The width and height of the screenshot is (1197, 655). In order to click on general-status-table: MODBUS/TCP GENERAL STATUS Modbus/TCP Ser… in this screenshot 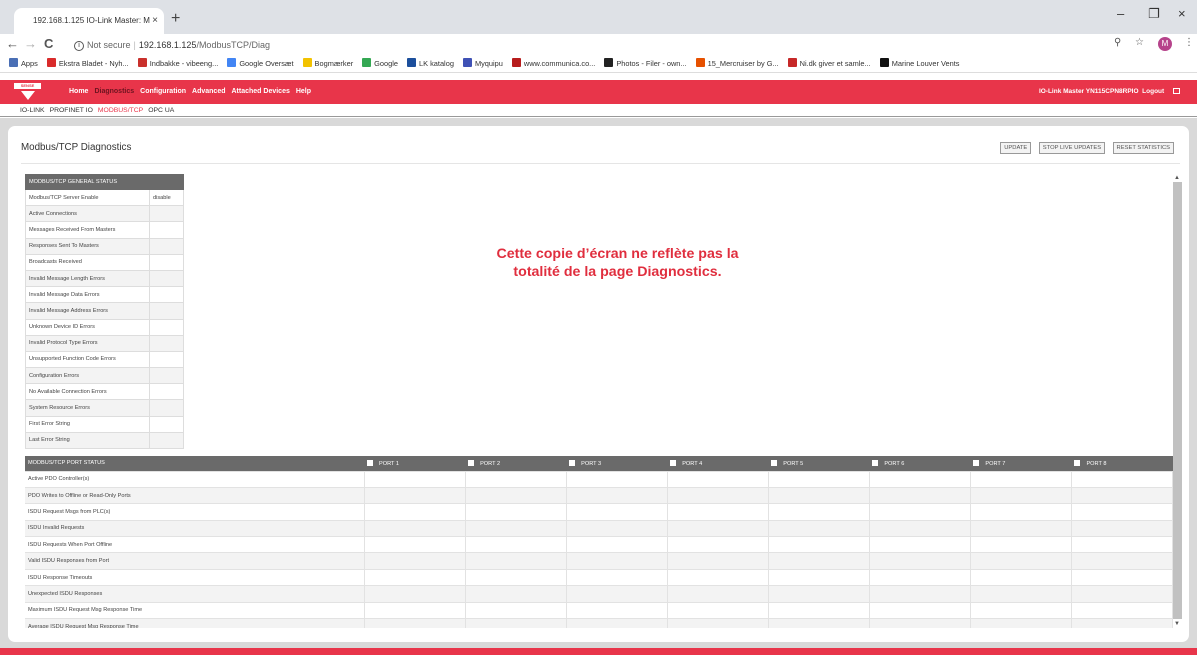, I will do `click(104, 312)`.